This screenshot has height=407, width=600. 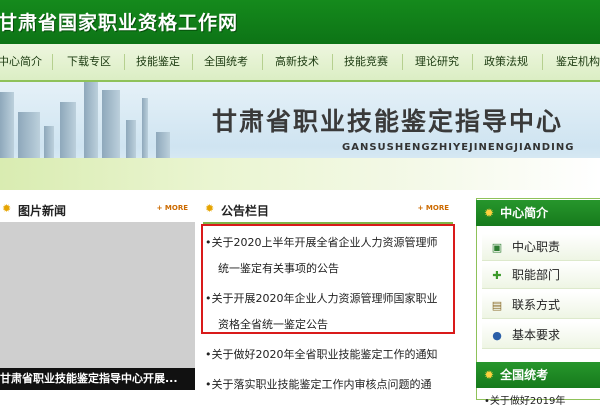 I want to click on site-header: 甘肃省国家职业资格工作网, so click(x=300, y=22).